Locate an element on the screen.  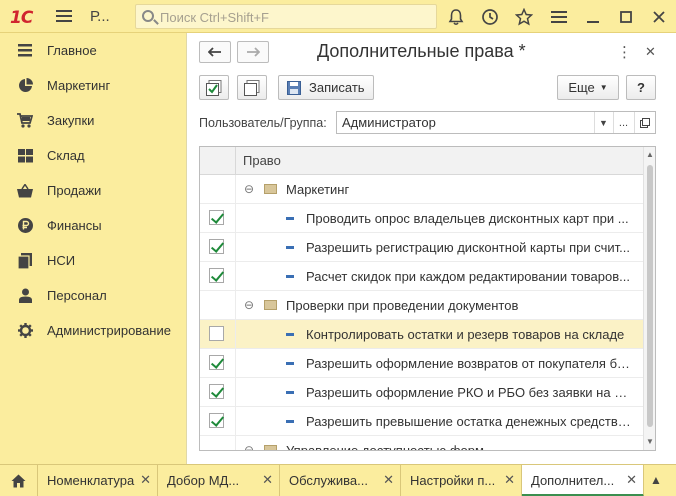
minimize-icon is located at coordinates (593, 17).